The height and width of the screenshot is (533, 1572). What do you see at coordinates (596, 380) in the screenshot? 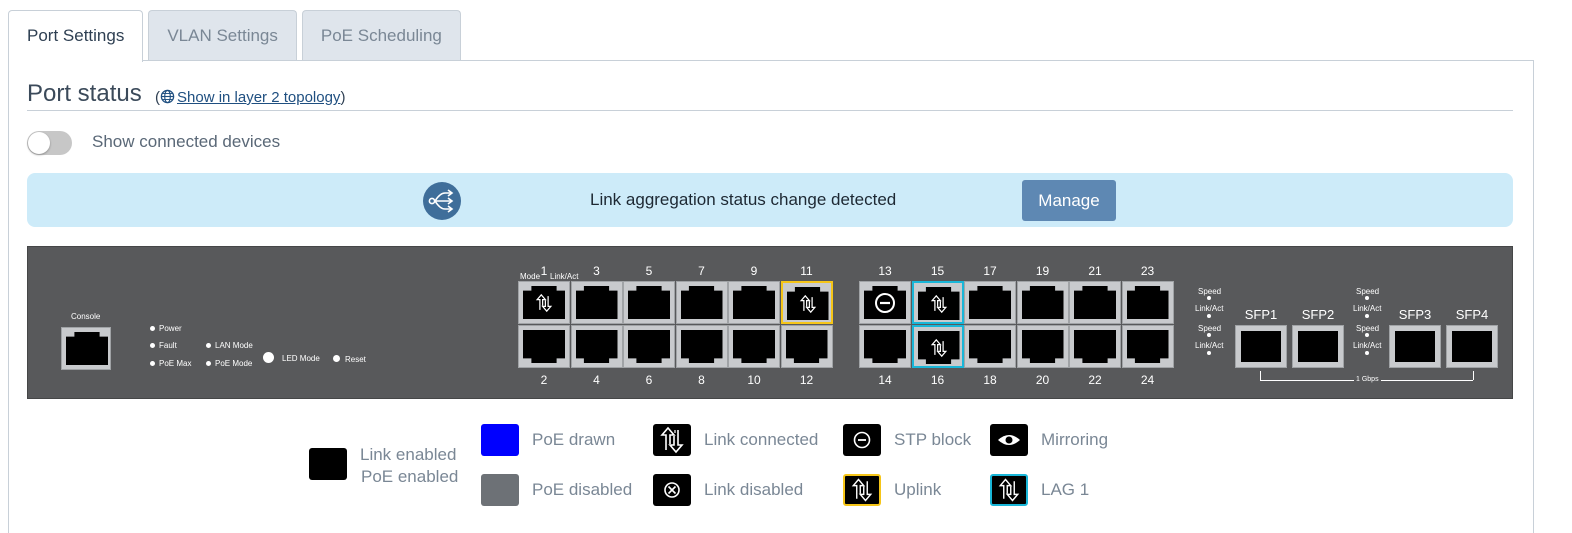
I see `port-number-4: 4` at bounding box center [596, 380].